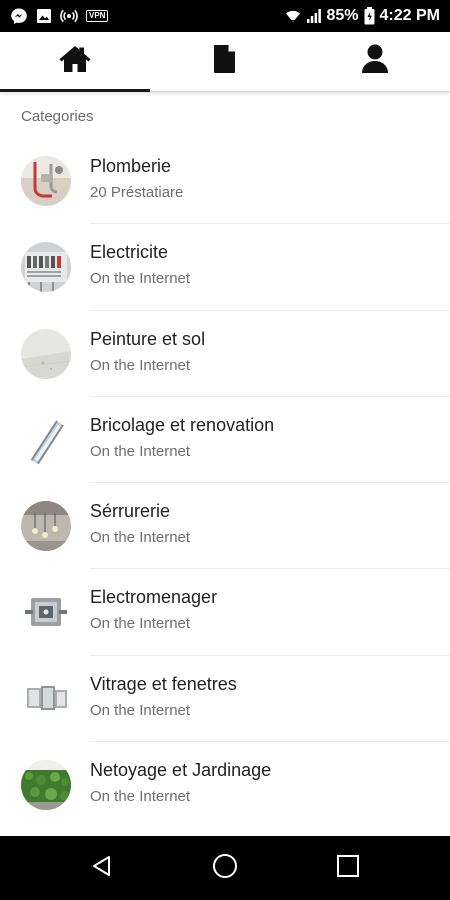  I want to click on battery-icon, so click(369, 16).